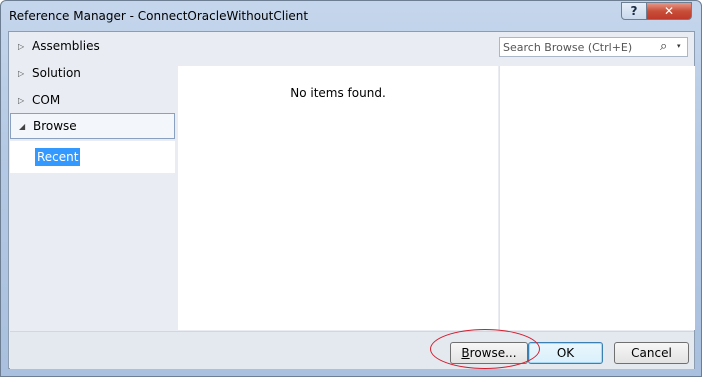  Describe the element at coordinates (634, 11) in the screenshot. I see `help-button: ?` at that location.